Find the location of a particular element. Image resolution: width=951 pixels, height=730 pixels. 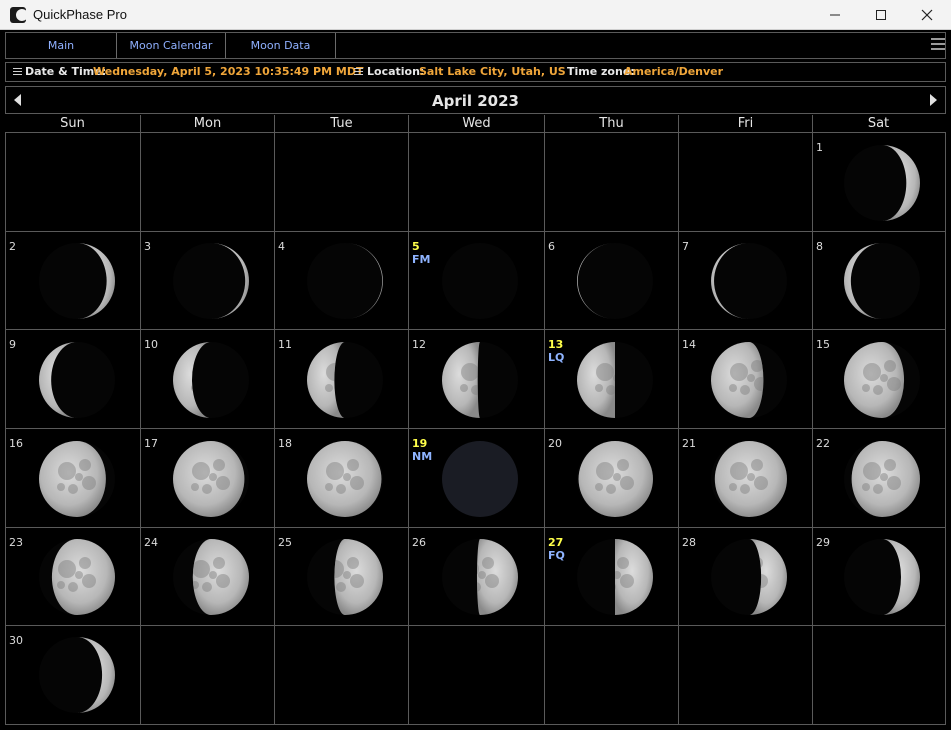

tab-bar: Main Moon Calendar Moon Data is located at coordinates (475, 45).